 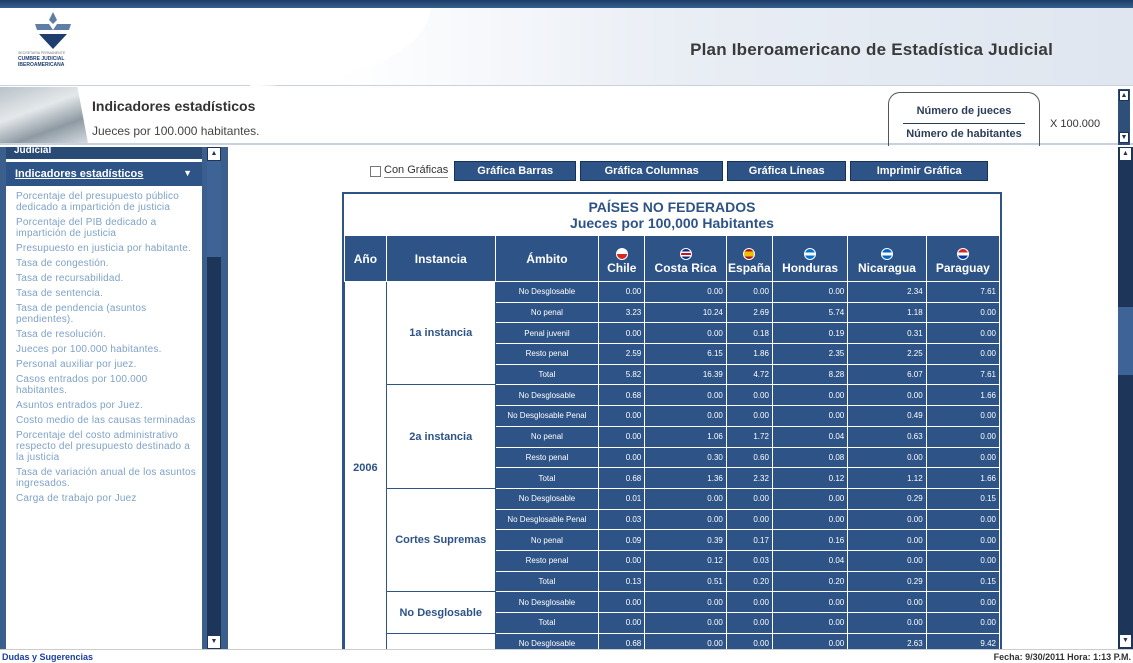 What do you see at coordinates (685, 254) in the screenshot?
I see `costa-rica-flag-icon` at bounding box center [685, 254].